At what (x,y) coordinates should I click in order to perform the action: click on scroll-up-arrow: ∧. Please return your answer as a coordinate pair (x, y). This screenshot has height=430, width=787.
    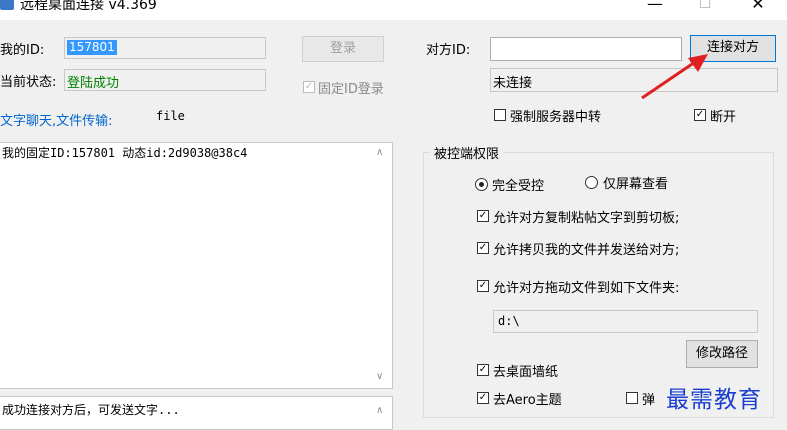
    Looking at the image, I should click on (379, 152).